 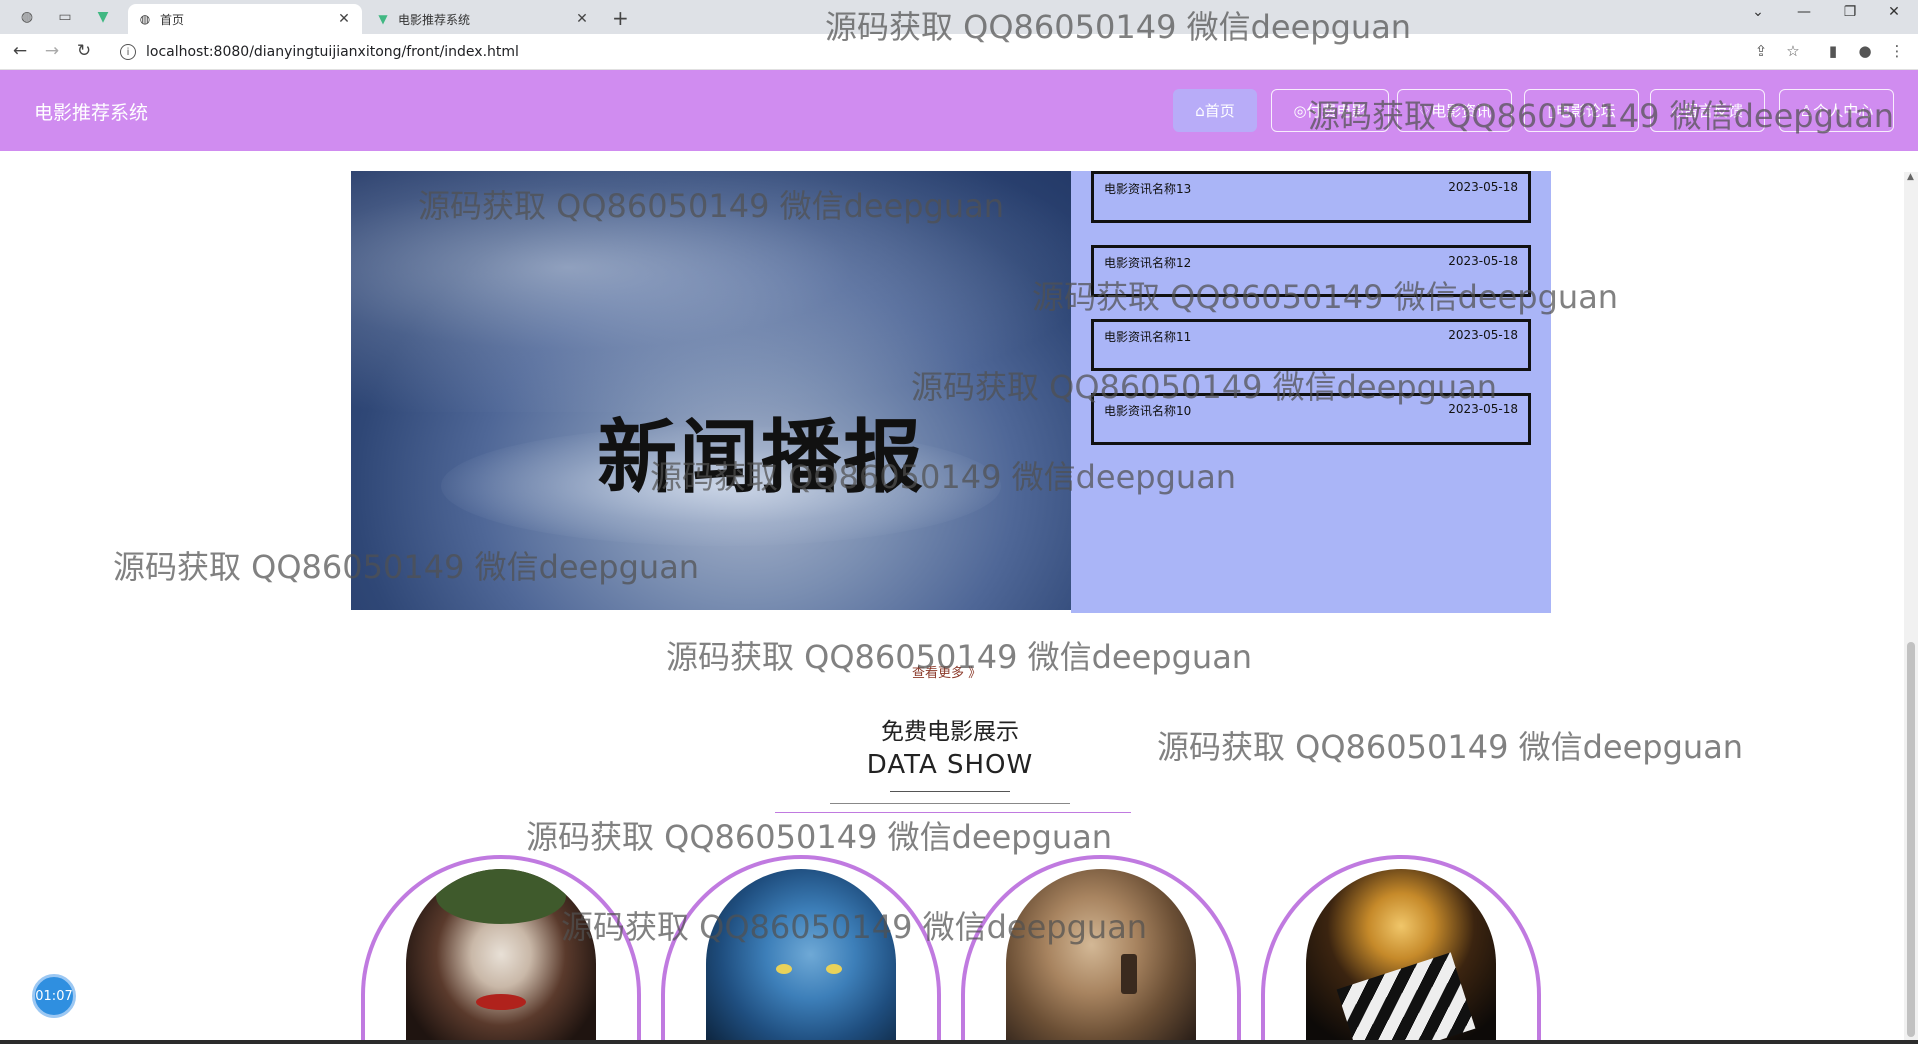 I want to click on nav-movie-news: ♢电影资讯, so click(x=1454, y=110).